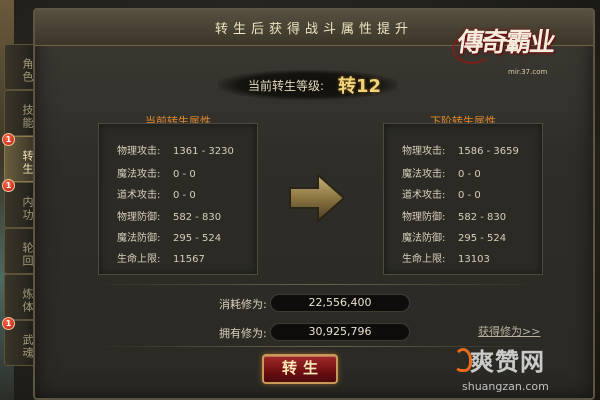 This screenshot has width=600, height=400. What do you see at coordinates (507, 362) in the screenshot?
I see `watermark-cn: 爽赞网` at bounding box center [507, 362].